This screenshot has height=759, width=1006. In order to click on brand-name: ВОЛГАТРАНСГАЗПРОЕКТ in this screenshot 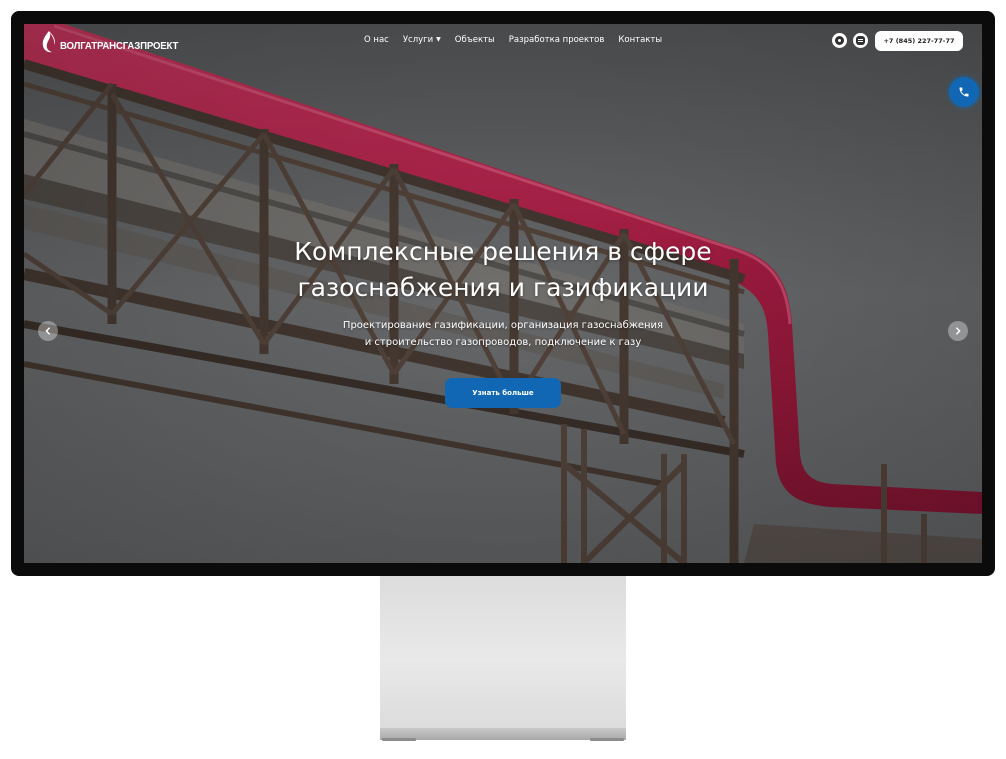, I will do `click(119, 46)`.